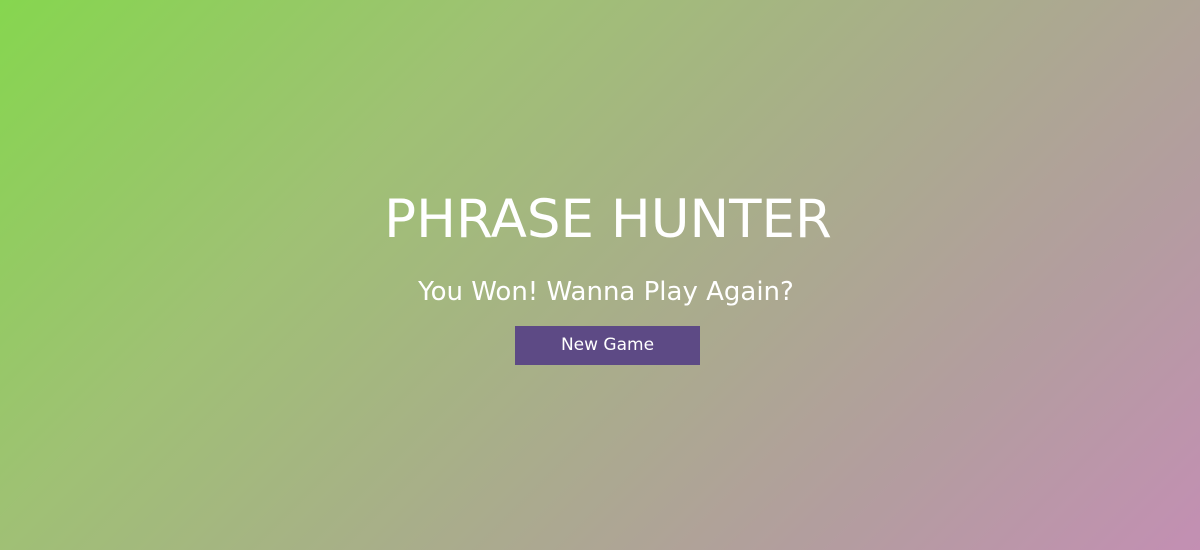  What do you see at coordinates (607, 345) in the screenshot?
I see `new-game-button: New Game` at bounding box center [607, 345].